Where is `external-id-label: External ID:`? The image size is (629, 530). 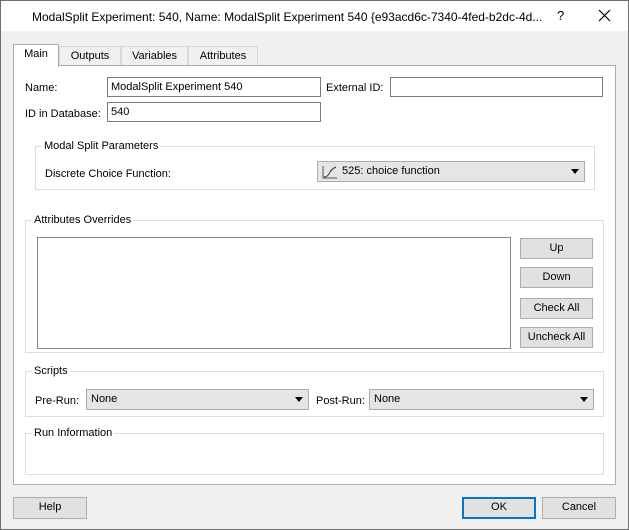
external-id-label: External ID: is located at coordinates (355, 88).